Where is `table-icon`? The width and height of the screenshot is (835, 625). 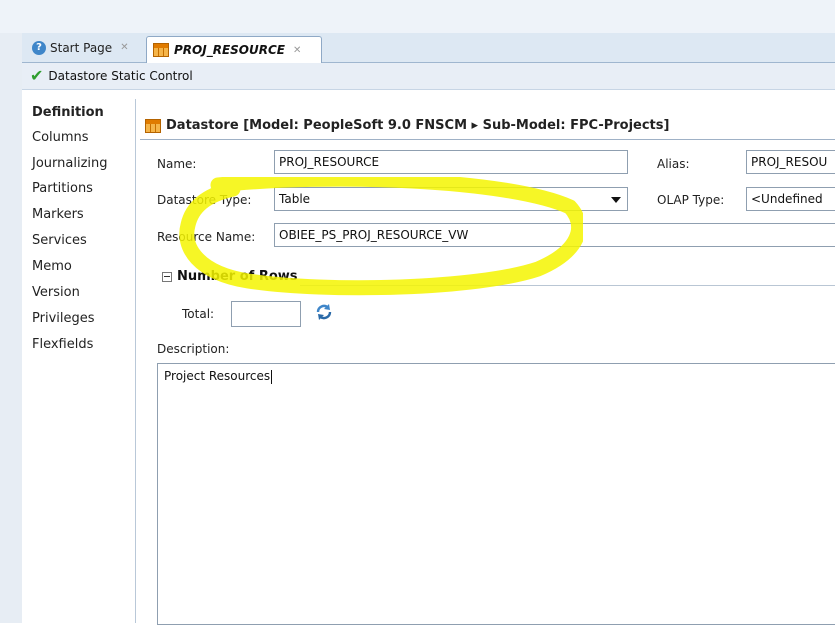
table-icon is located at coordinates (161, 50).